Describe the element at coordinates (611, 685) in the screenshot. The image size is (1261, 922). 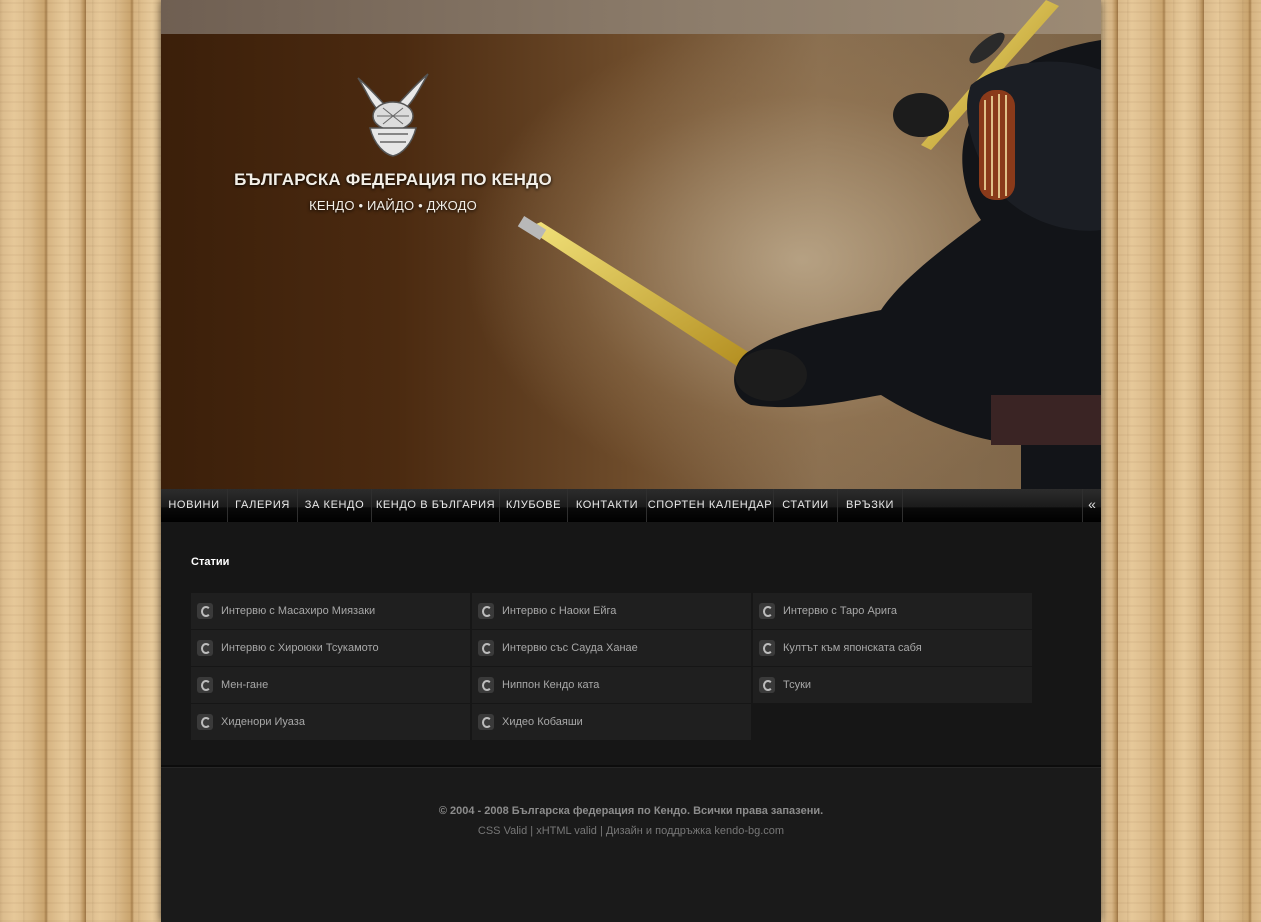
I see `article-link: Ниппон Кендо ката` at that location.